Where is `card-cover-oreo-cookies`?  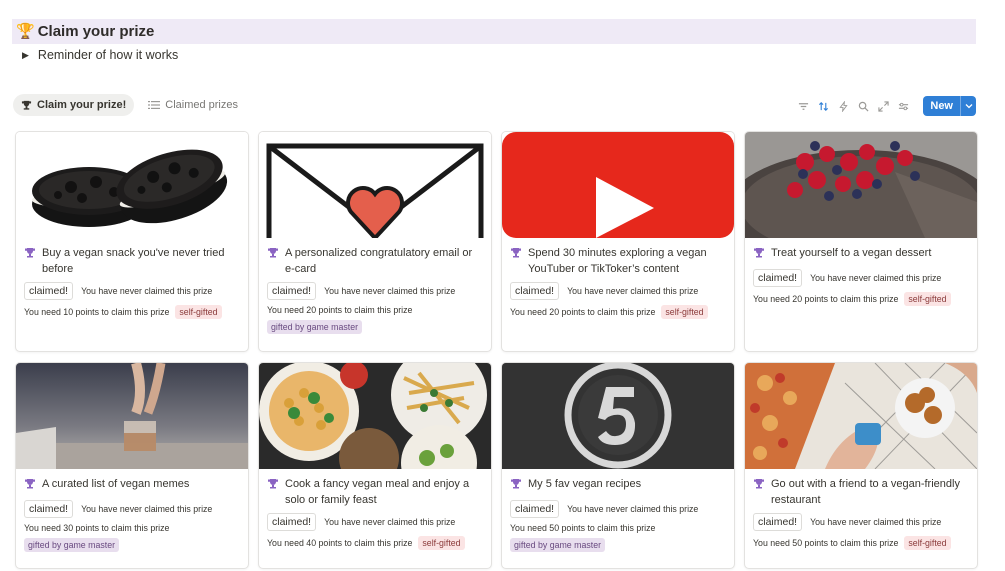 card-cover-oreo-cookies is located at coordinates (132, 185).